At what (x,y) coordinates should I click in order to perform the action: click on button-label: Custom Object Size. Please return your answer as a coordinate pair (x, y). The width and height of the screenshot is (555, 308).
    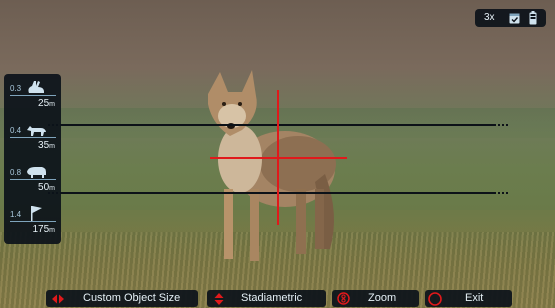
    Looking at the image, I should click on (132, 298).